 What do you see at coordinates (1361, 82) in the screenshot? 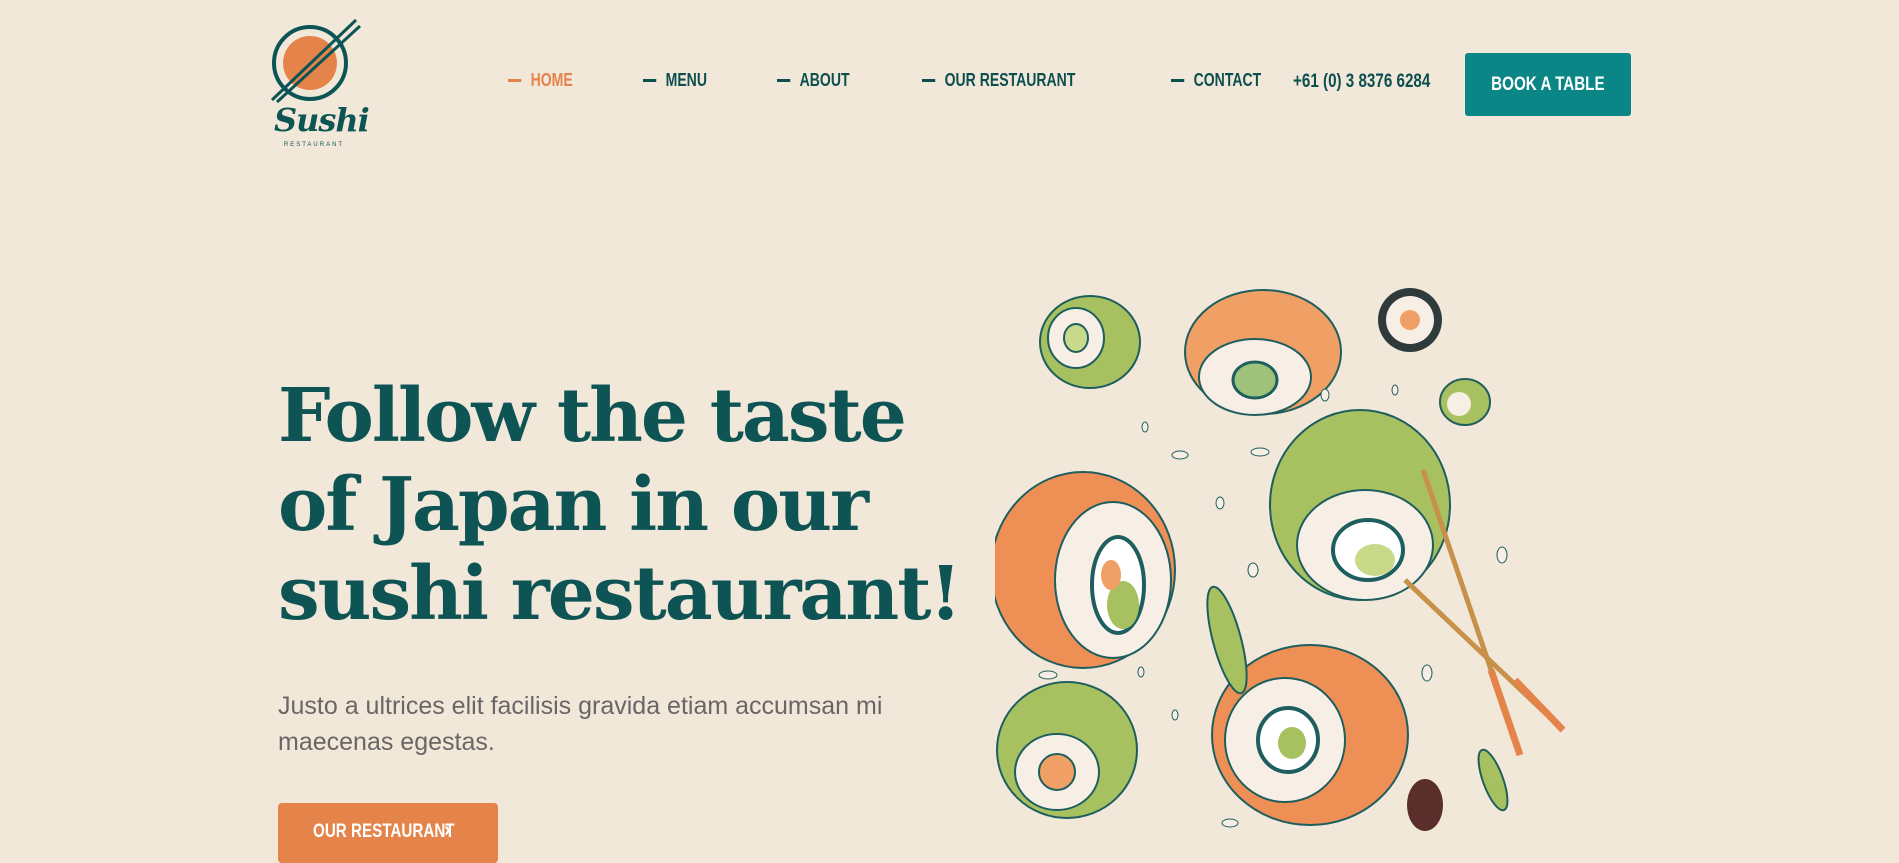
I see `phone-link: +61 (0) 3 8376 6284` at bounding box center [1361, 82].